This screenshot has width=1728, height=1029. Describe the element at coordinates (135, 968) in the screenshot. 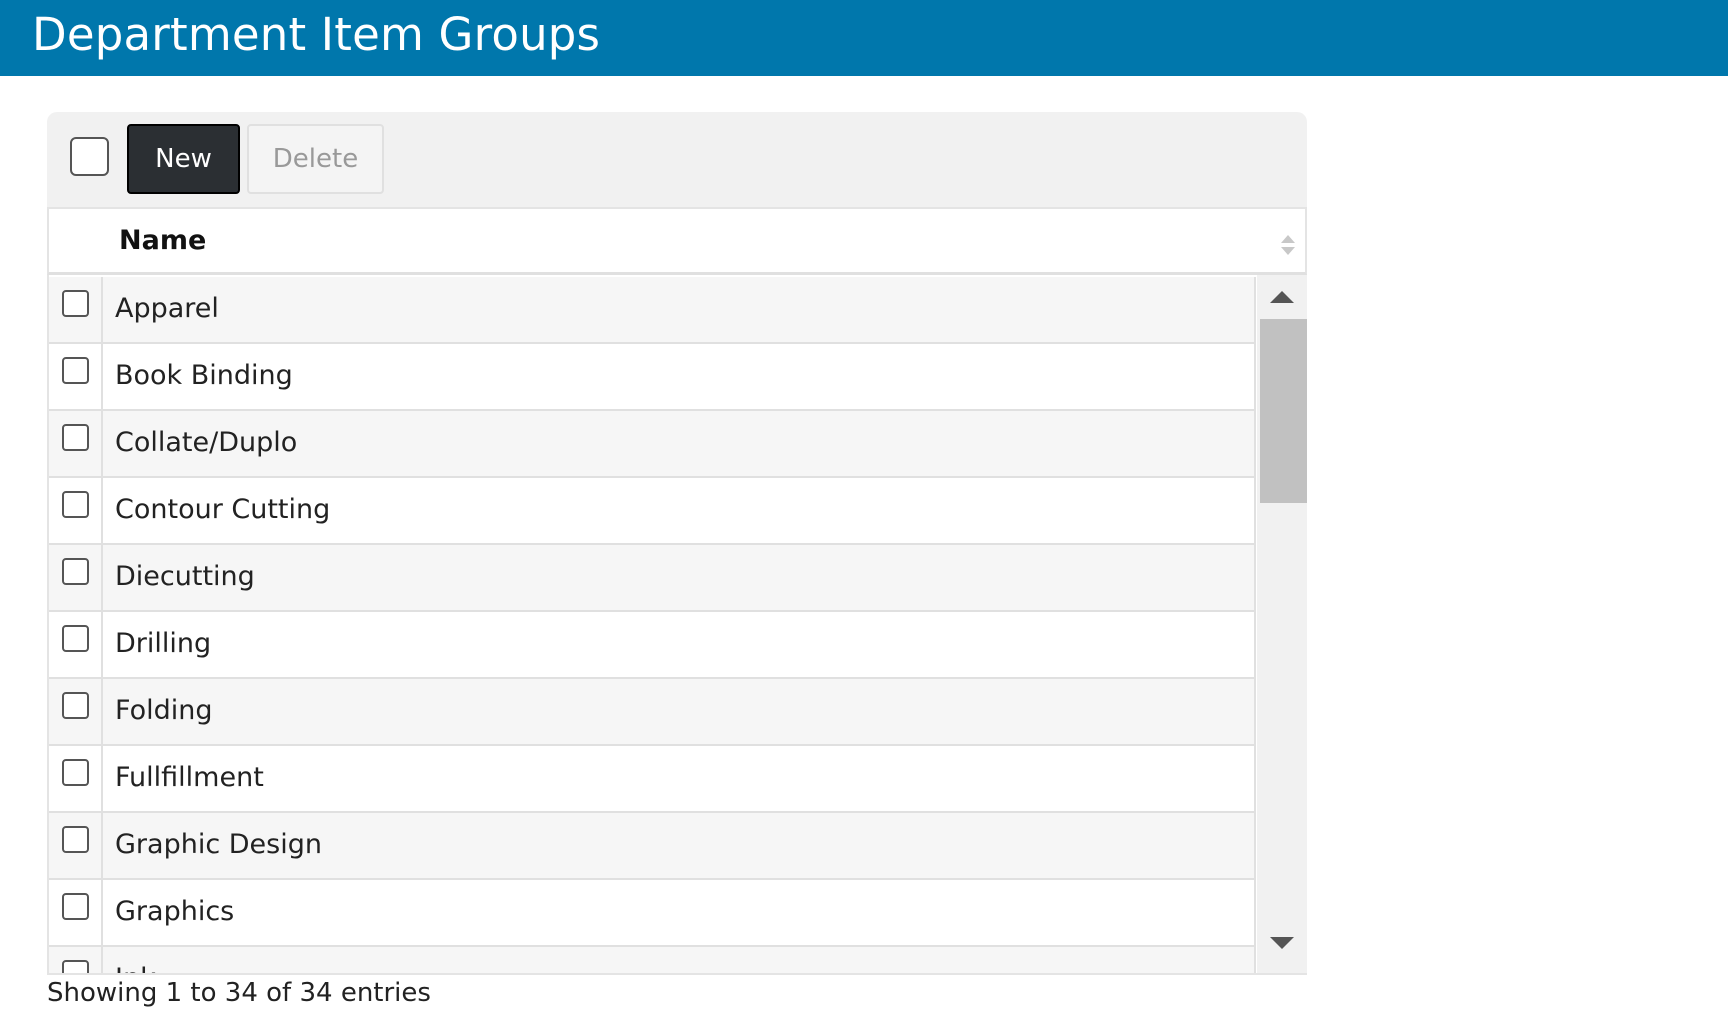

I see `row-name: Ink` at that location.